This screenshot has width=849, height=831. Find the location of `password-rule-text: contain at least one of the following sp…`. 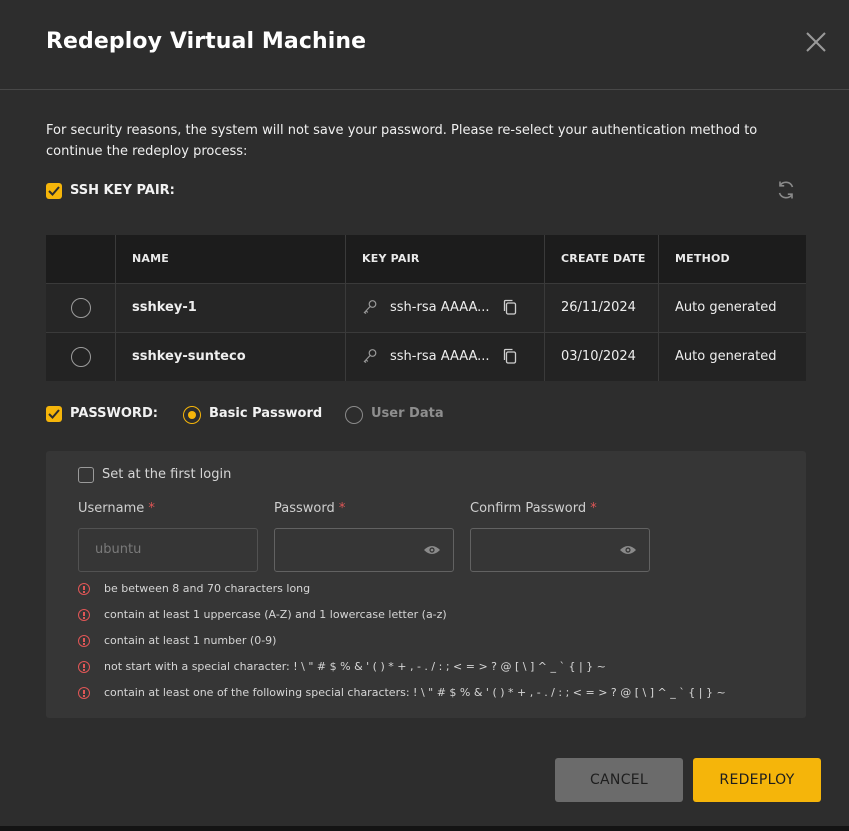

password-rule-text: contain at least one of the following sp… is located at coordinates (415, 692).